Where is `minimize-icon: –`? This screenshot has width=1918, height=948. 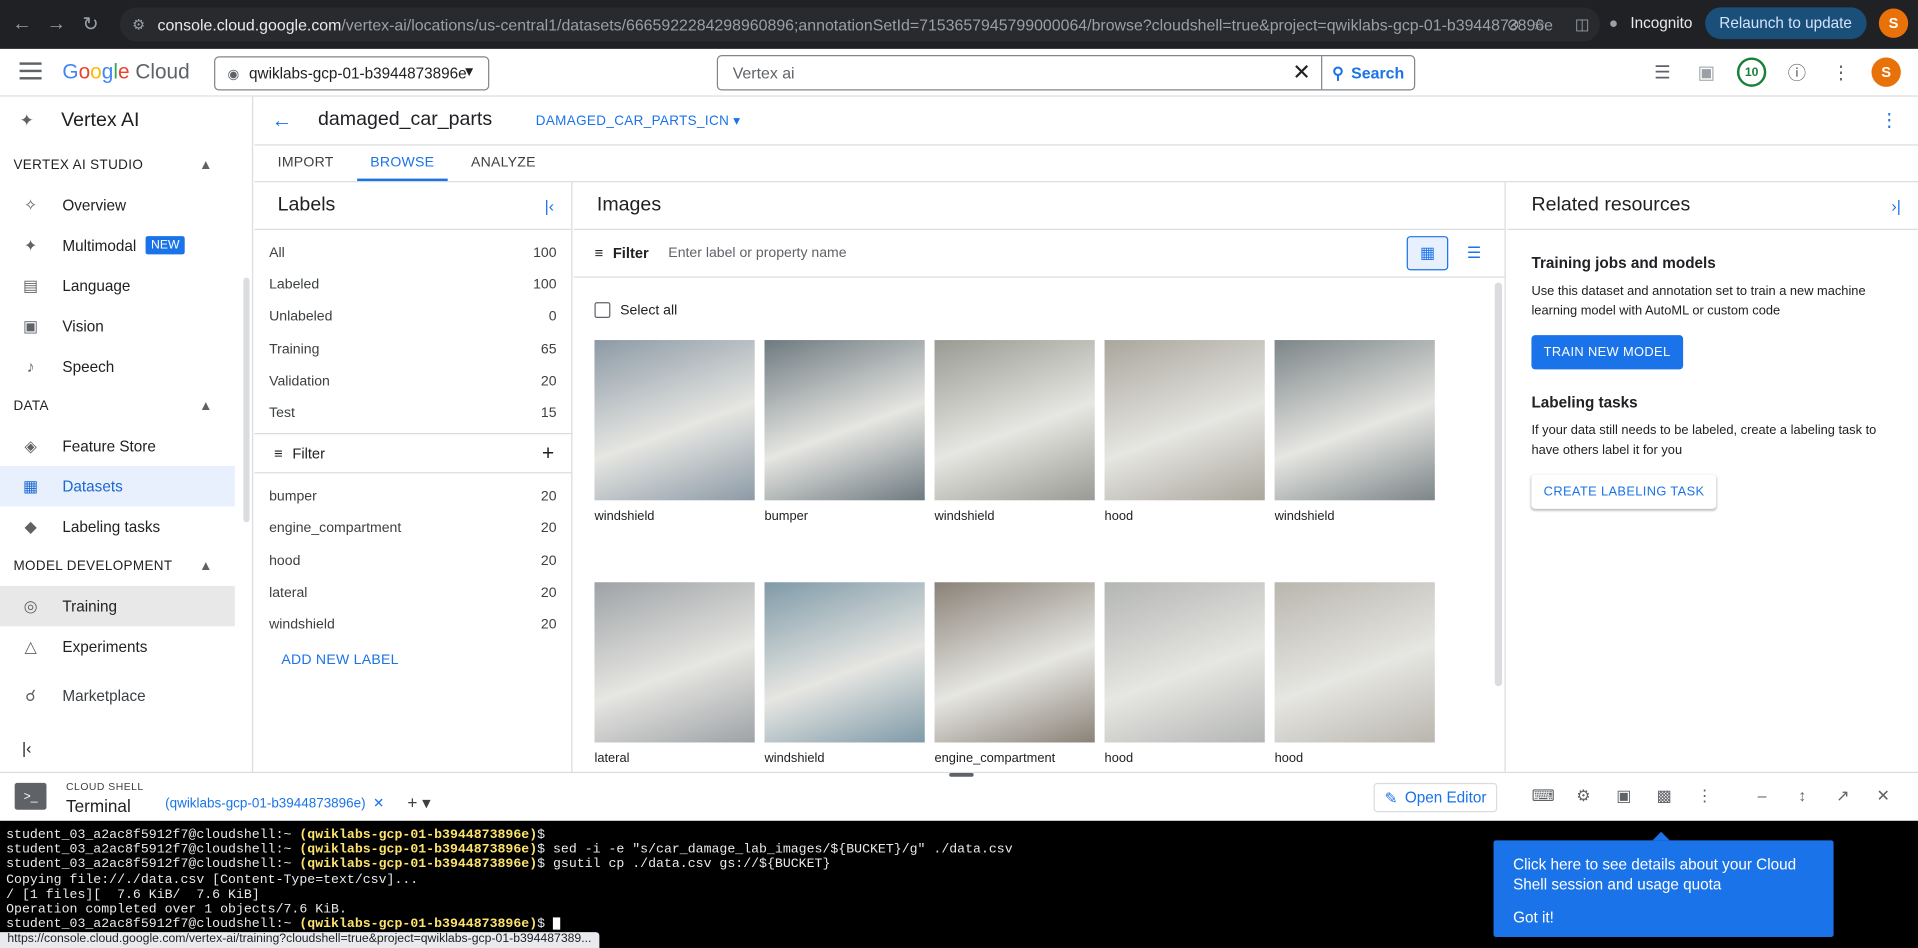
minimize-icon: – is located at coordinates (1761, 797).